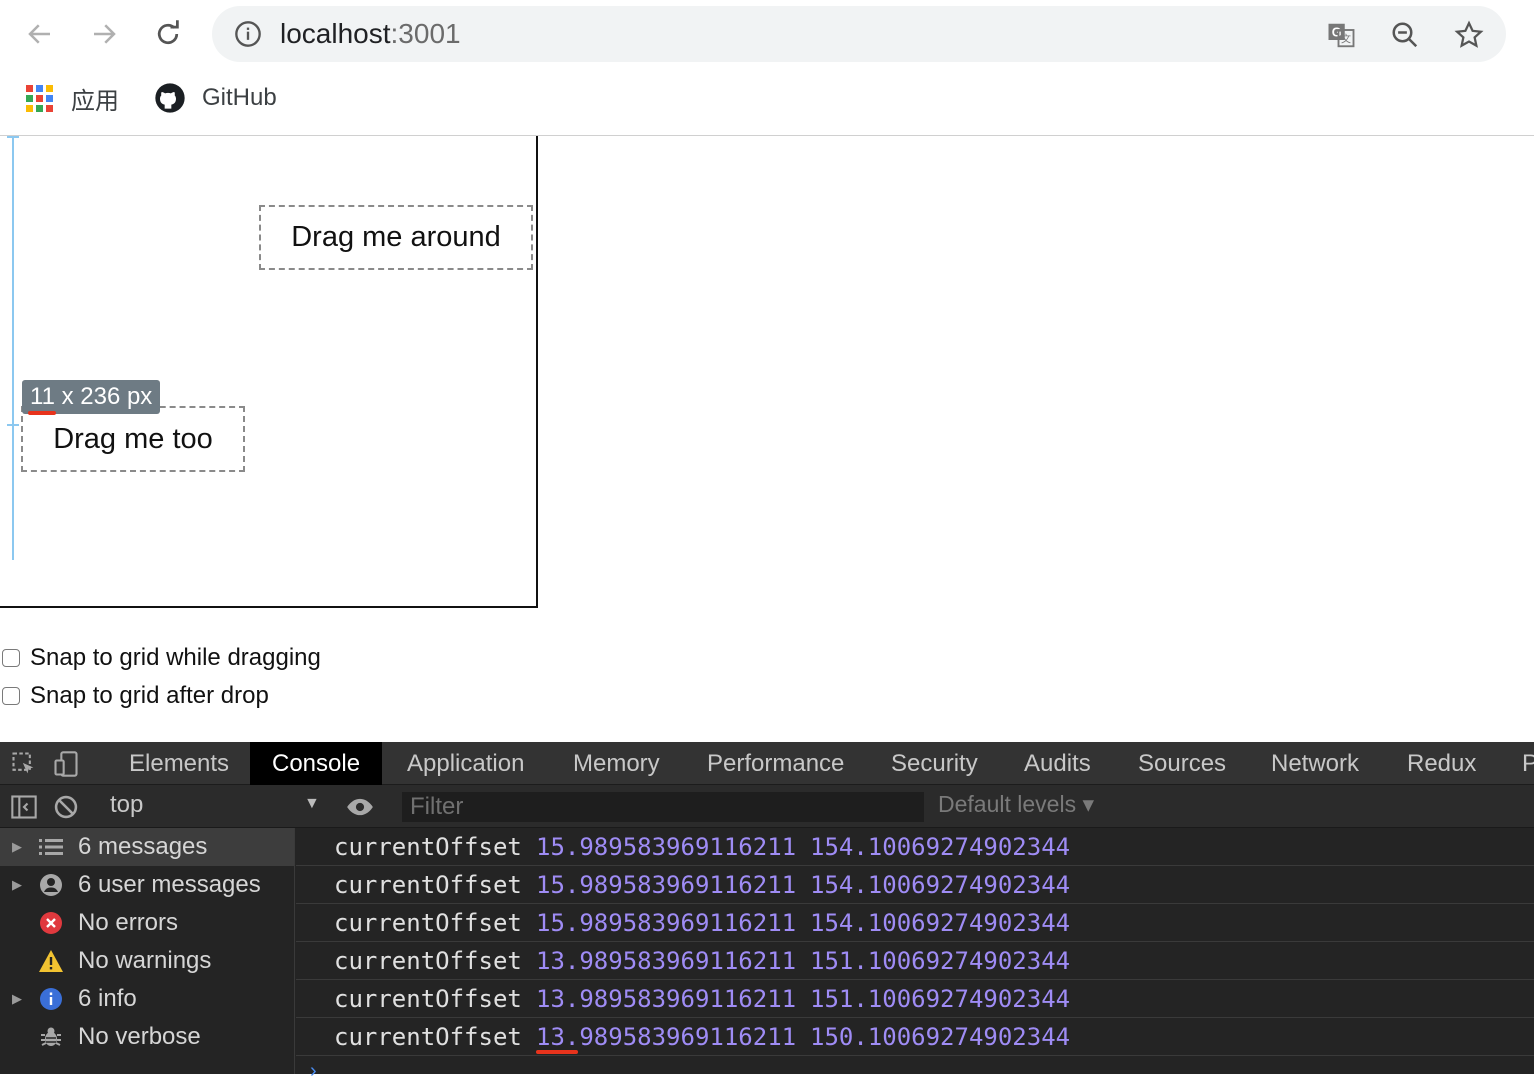  Describe the element at coordinates (169, 884) in the screenshot. I see `sidebar-label: 6 user messages` at that location.